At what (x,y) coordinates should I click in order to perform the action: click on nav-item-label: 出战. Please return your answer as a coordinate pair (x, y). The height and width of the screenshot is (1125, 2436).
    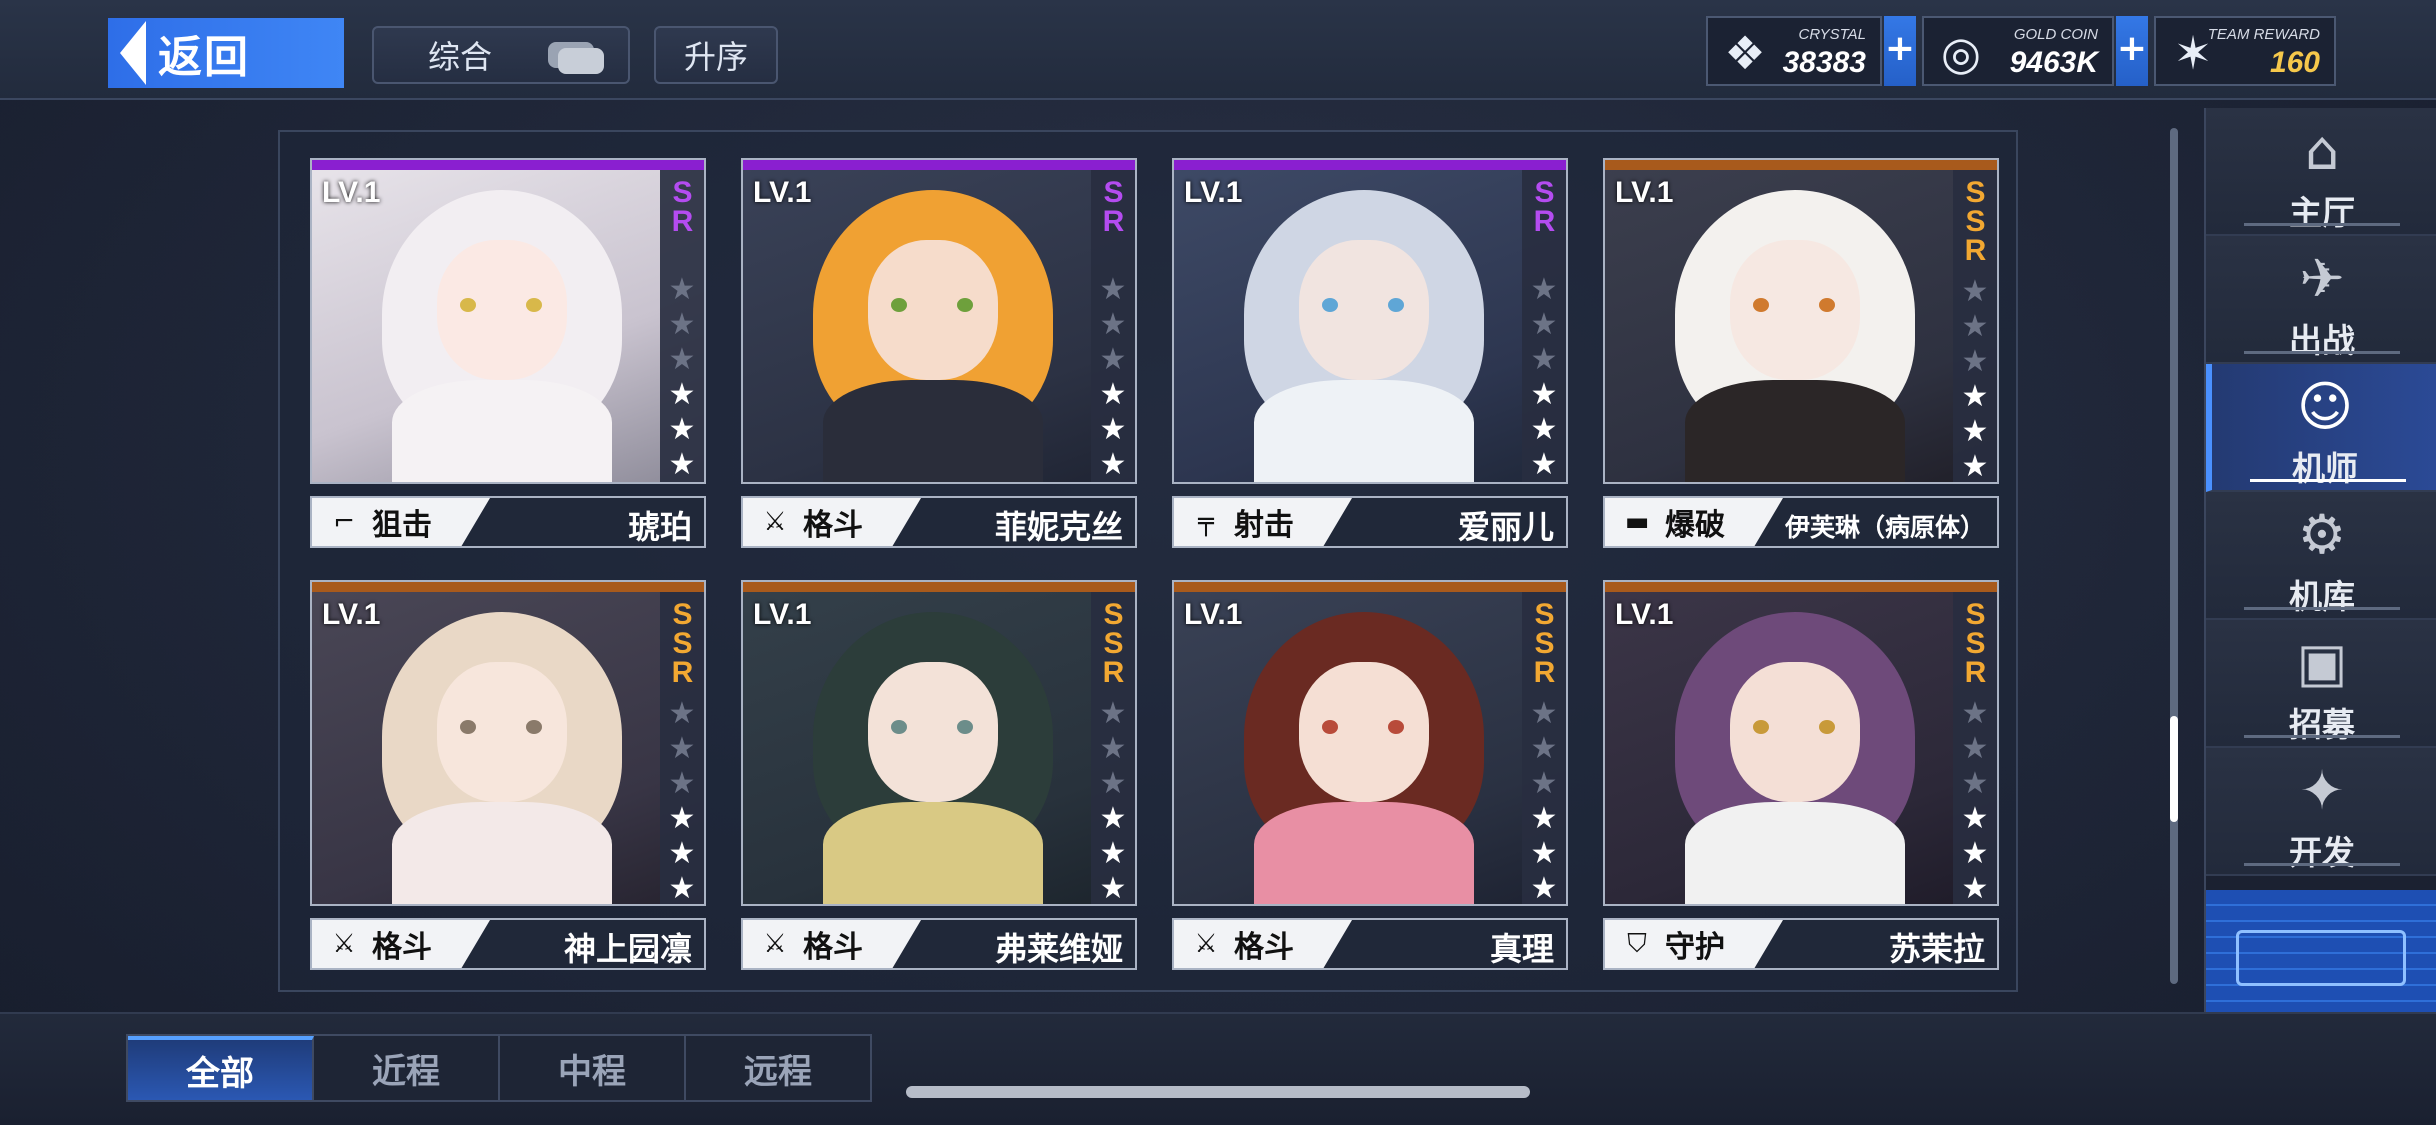
    Looking at the image, I should click on (2322, 340).